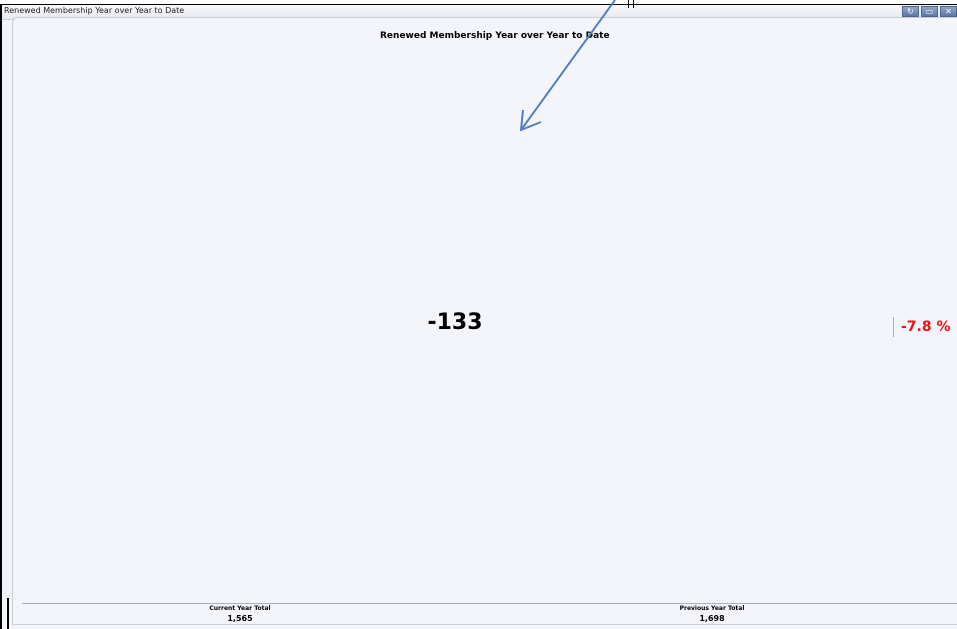  I want to click on footer-divider, so click(489, 603).